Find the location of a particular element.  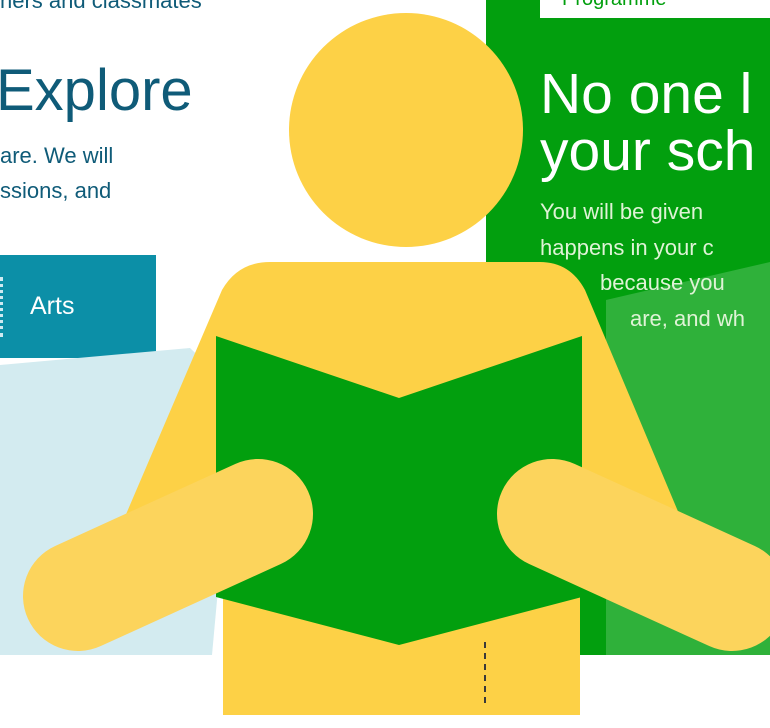

person-right-arm is located at coordinates (633, 555).